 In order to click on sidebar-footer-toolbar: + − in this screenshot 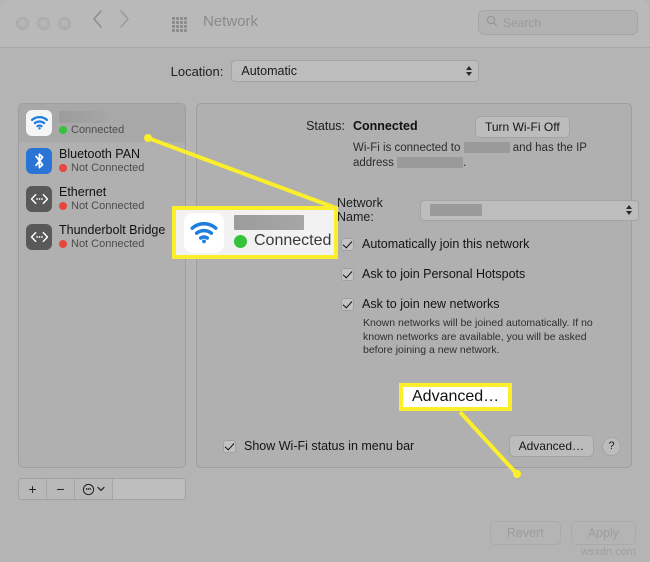, I will do `click(102, 489)`.